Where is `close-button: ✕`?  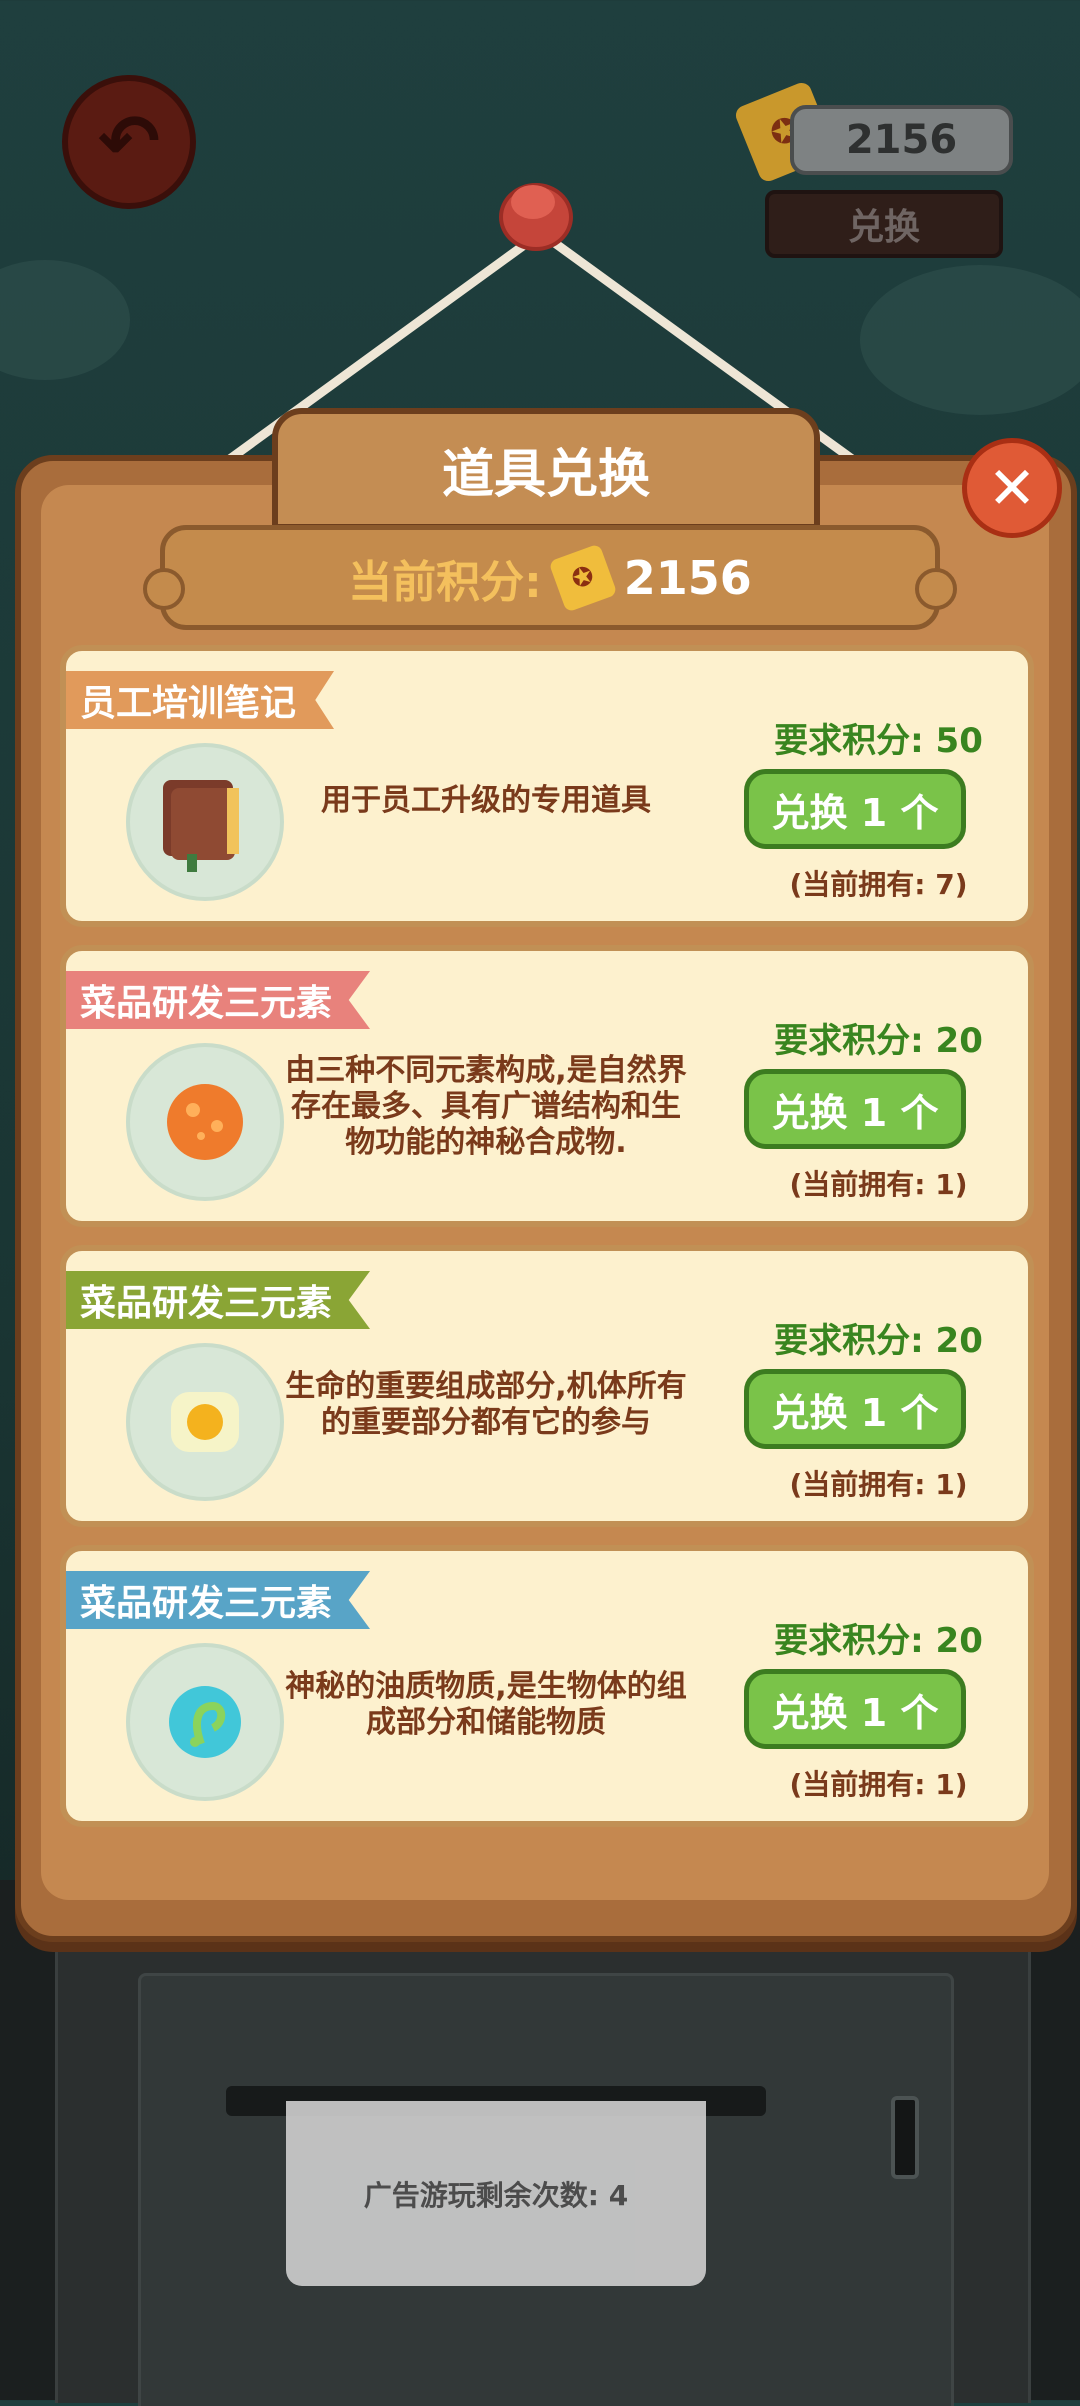 close-button: ✕ is located at coordinates (1012, 488).